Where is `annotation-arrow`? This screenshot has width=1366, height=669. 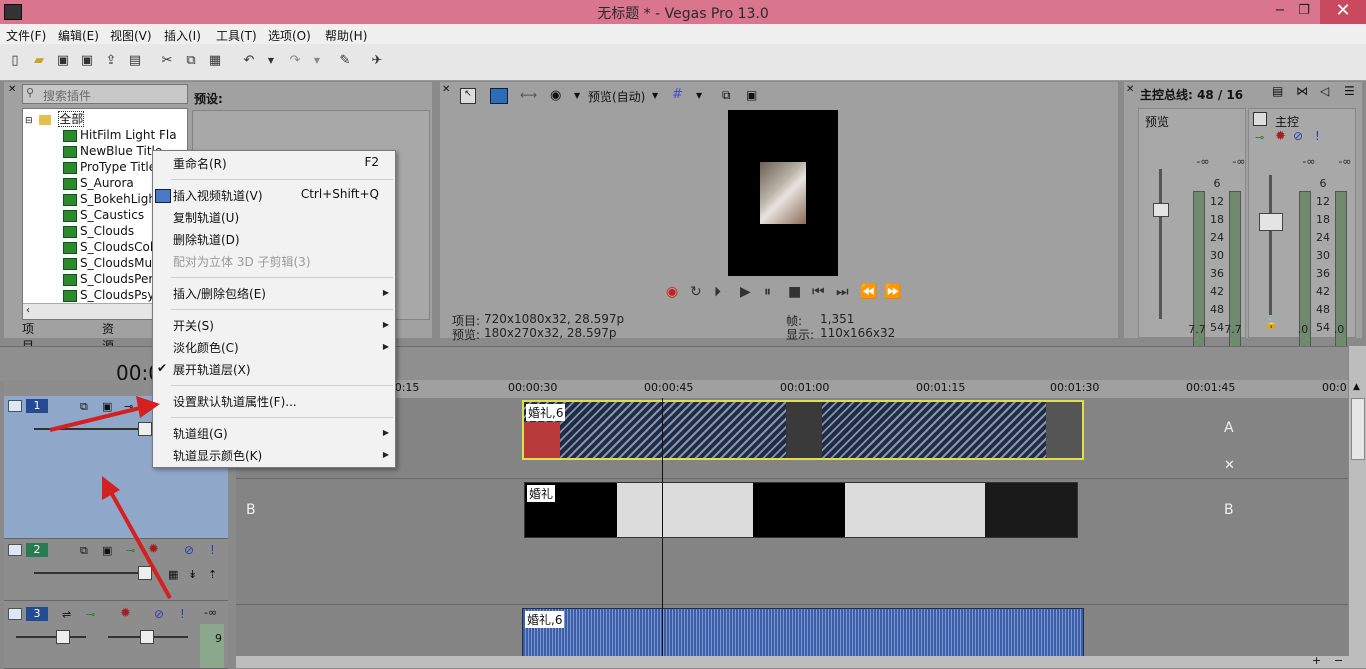 annotation-arrow is located at coordinates (137, 537).